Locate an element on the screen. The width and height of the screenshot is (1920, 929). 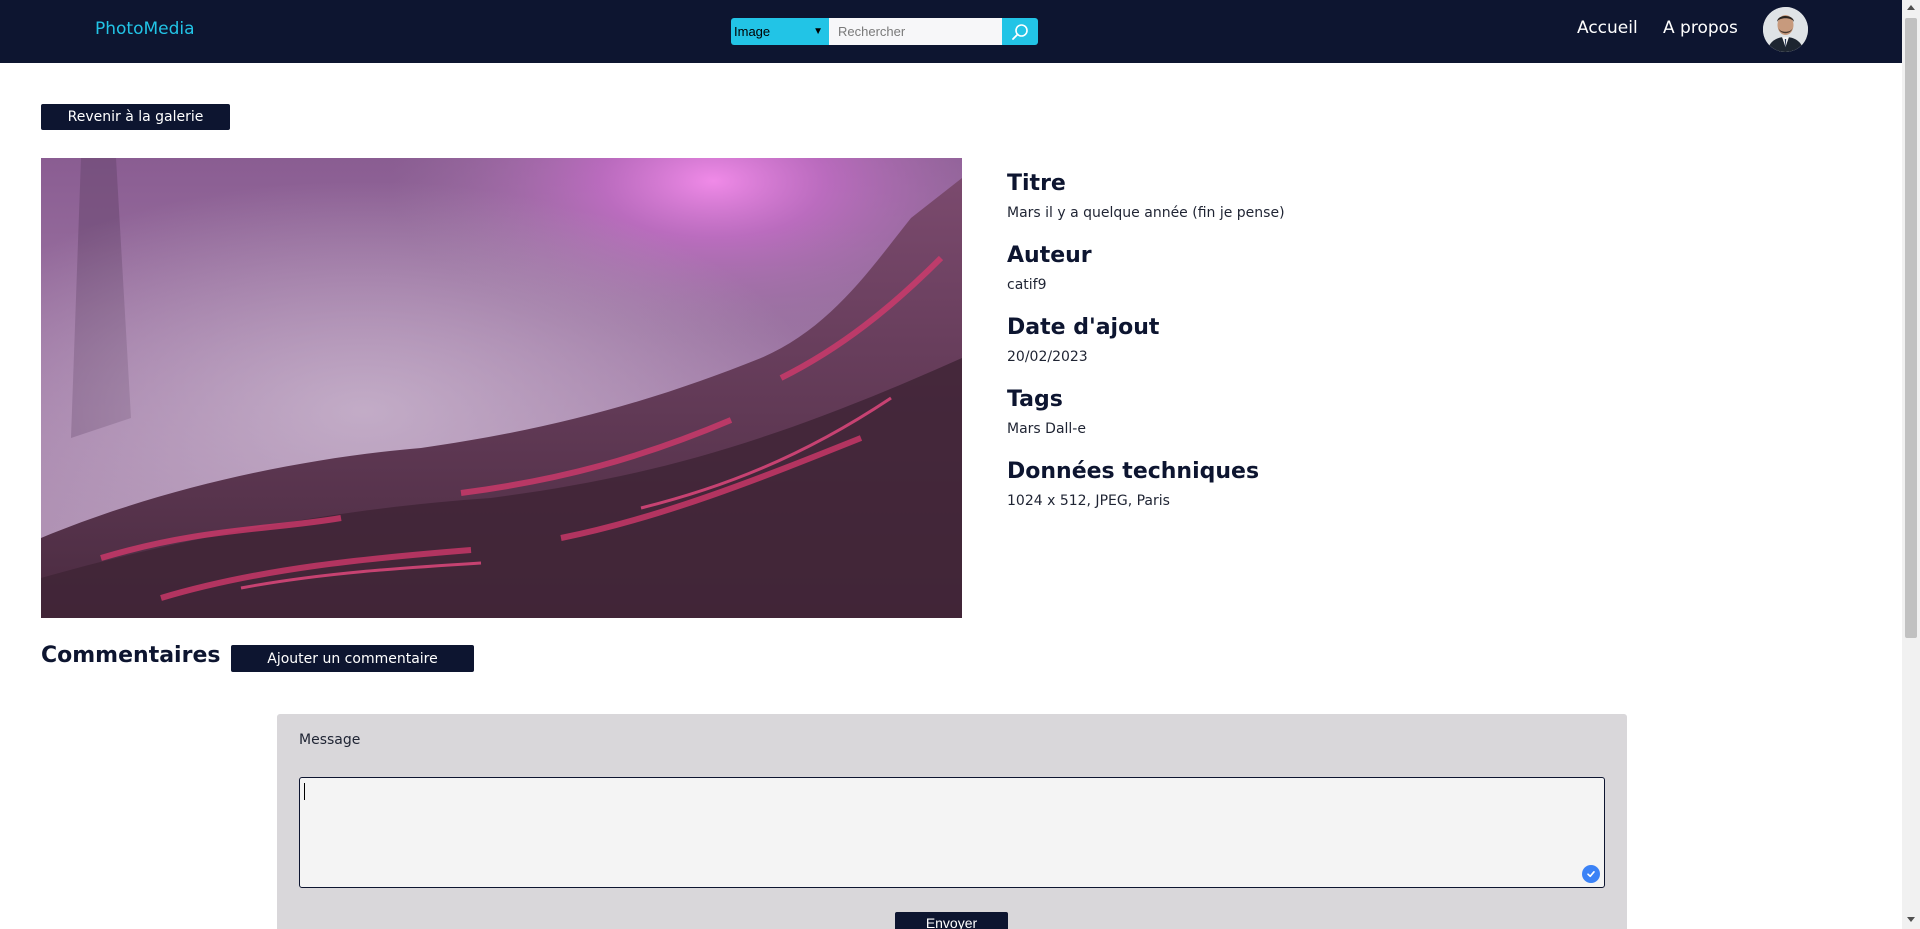
author-heading: Auteur is located at coordinates (1049, 255).